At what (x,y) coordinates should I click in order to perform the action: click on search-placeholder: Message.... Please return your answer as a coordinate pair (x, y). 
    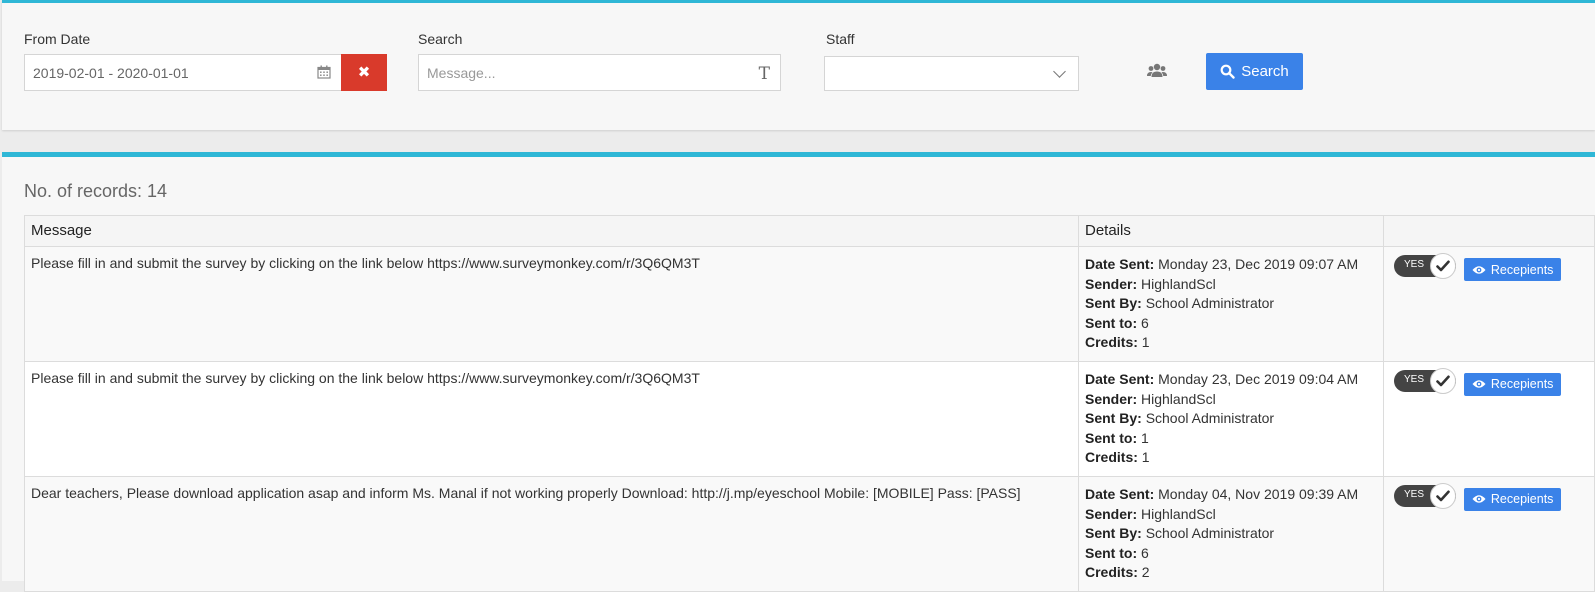
    Looking at the image, I should click on (461, 73).